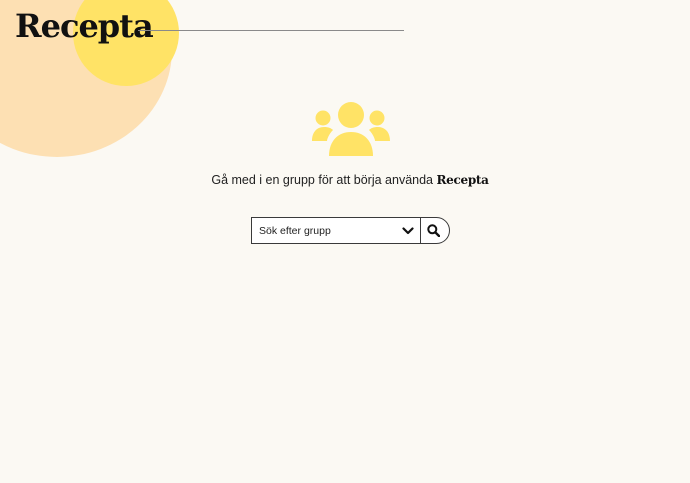 Image resolution: width=690 pixels, height=483 pixels. What do you see at coordinates (84, 26) in the screenshot?
I see `app-logo: Recepta` at bounding box center [84, 26].